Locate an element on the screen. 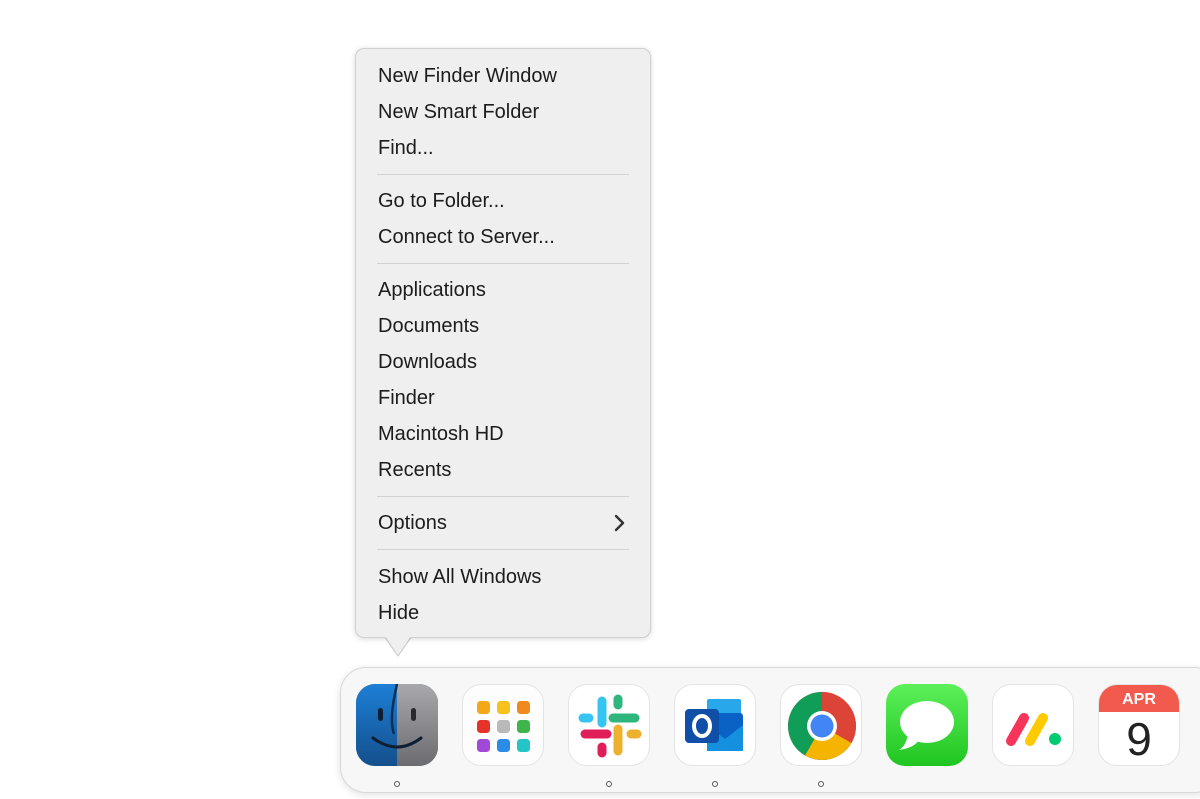  launchpad-icon is located at coordinates (503, 725).